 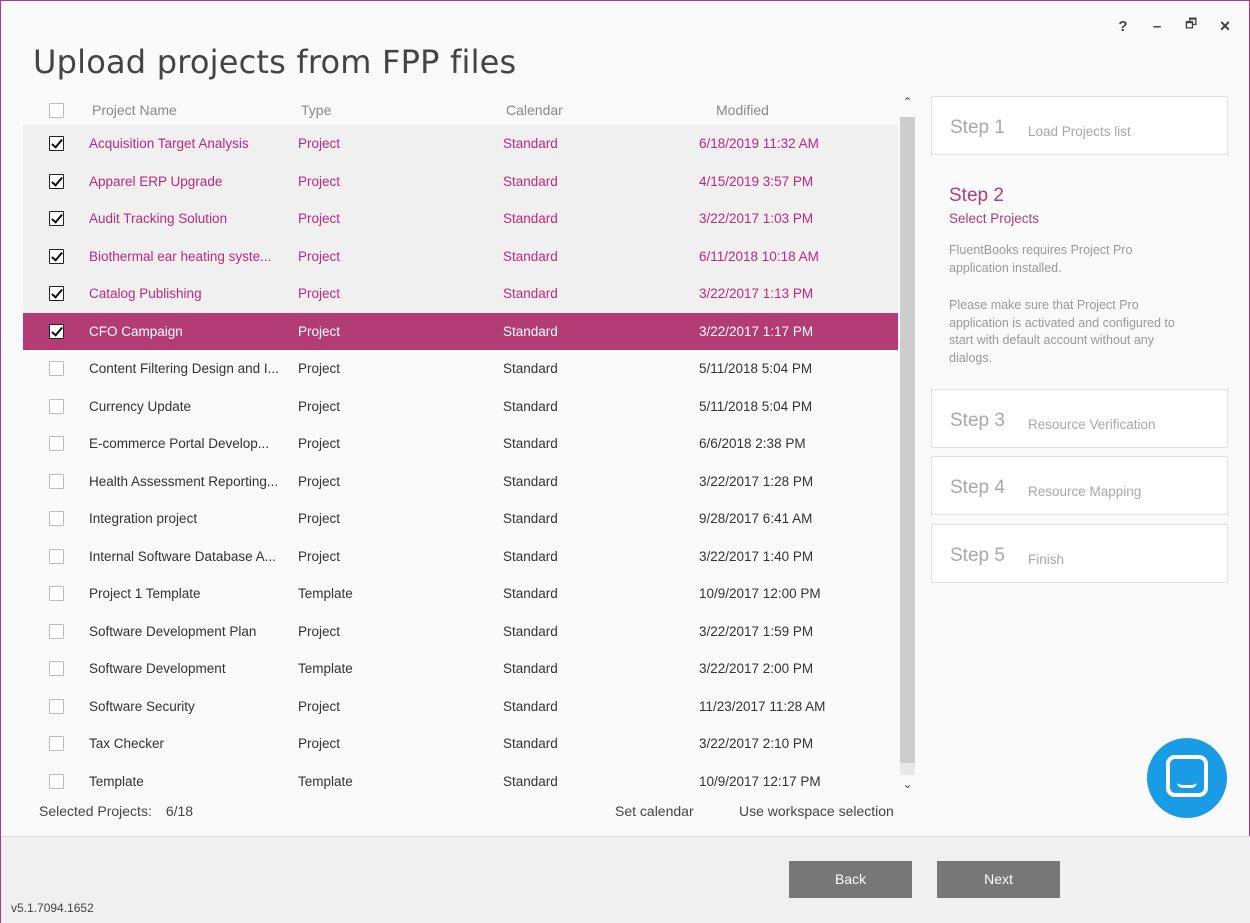 I want to click on modified-cell: 10/9/2017 12:17 PM, so click(x=760, y=781).